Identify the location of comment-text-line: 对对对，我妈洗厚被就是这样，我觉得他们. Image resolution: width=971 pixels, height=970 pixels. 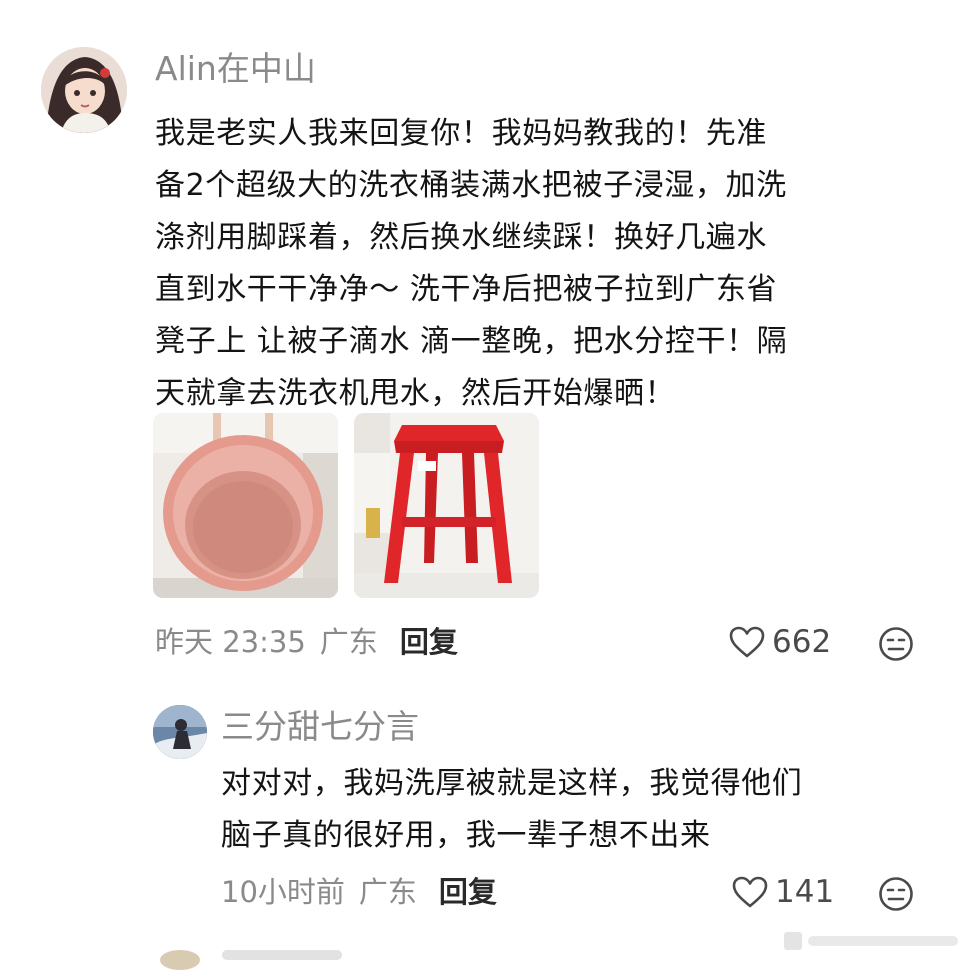
(512, 783).